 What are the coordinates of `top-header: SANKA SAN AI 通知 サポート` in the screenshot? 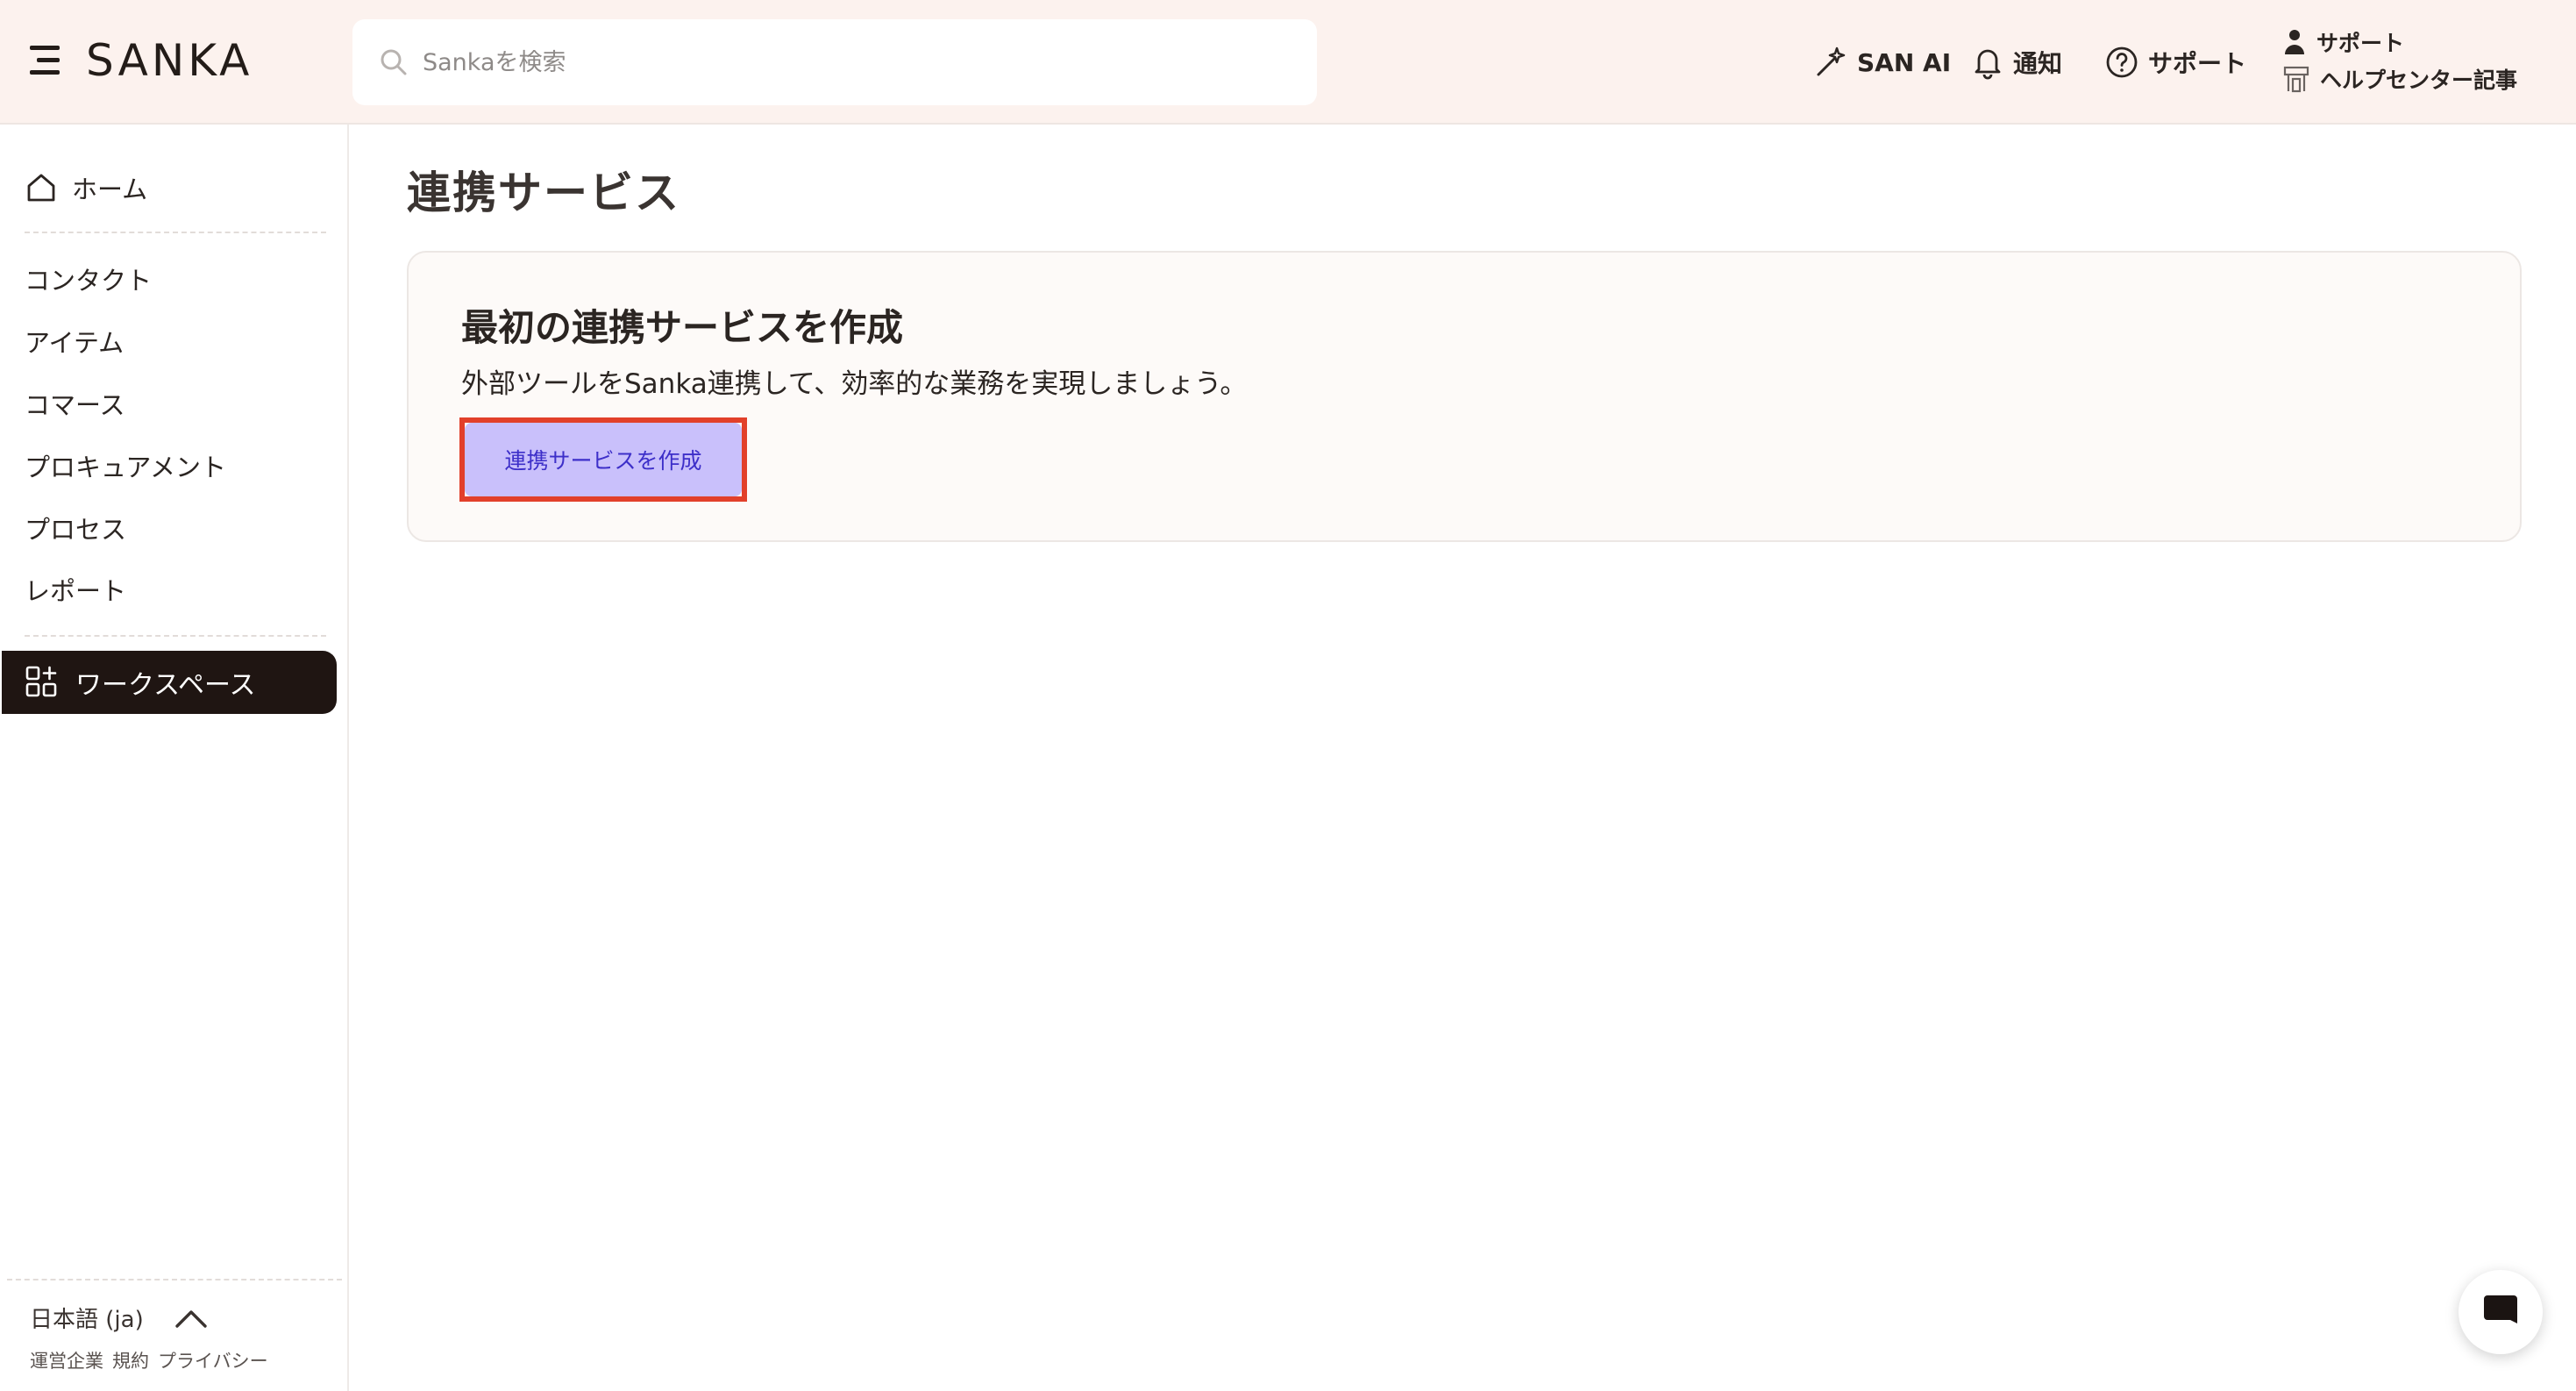 It's located at (1288, 62).